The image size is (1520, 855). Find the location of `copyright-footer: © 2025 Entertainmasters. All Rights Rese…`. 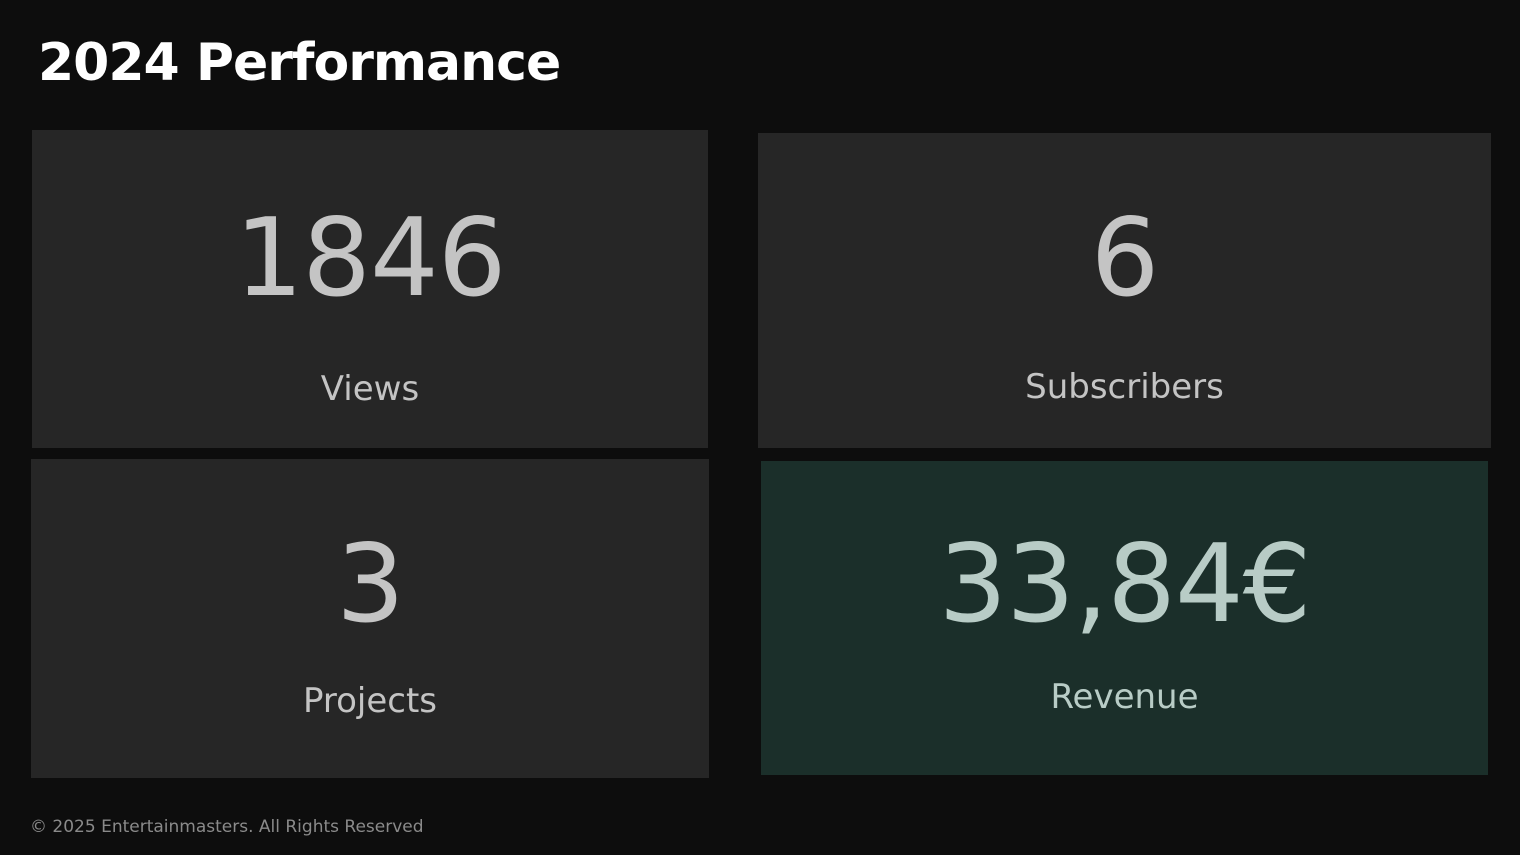

copyright-footer: © 2025 Entertainmasters. All Rights Rese… is located at coordinates (227, 827).